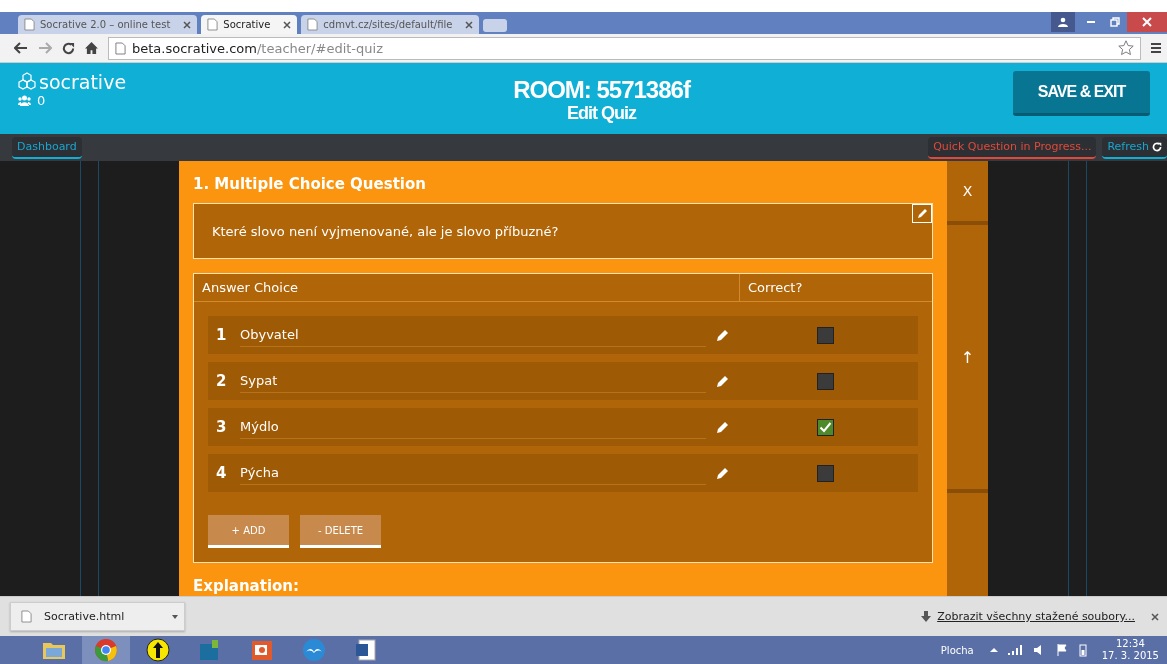 Image resolution: width=1167 pixels, height=664 pixels. I want to click on answer-text: Obyvatel, so click(473, 335).